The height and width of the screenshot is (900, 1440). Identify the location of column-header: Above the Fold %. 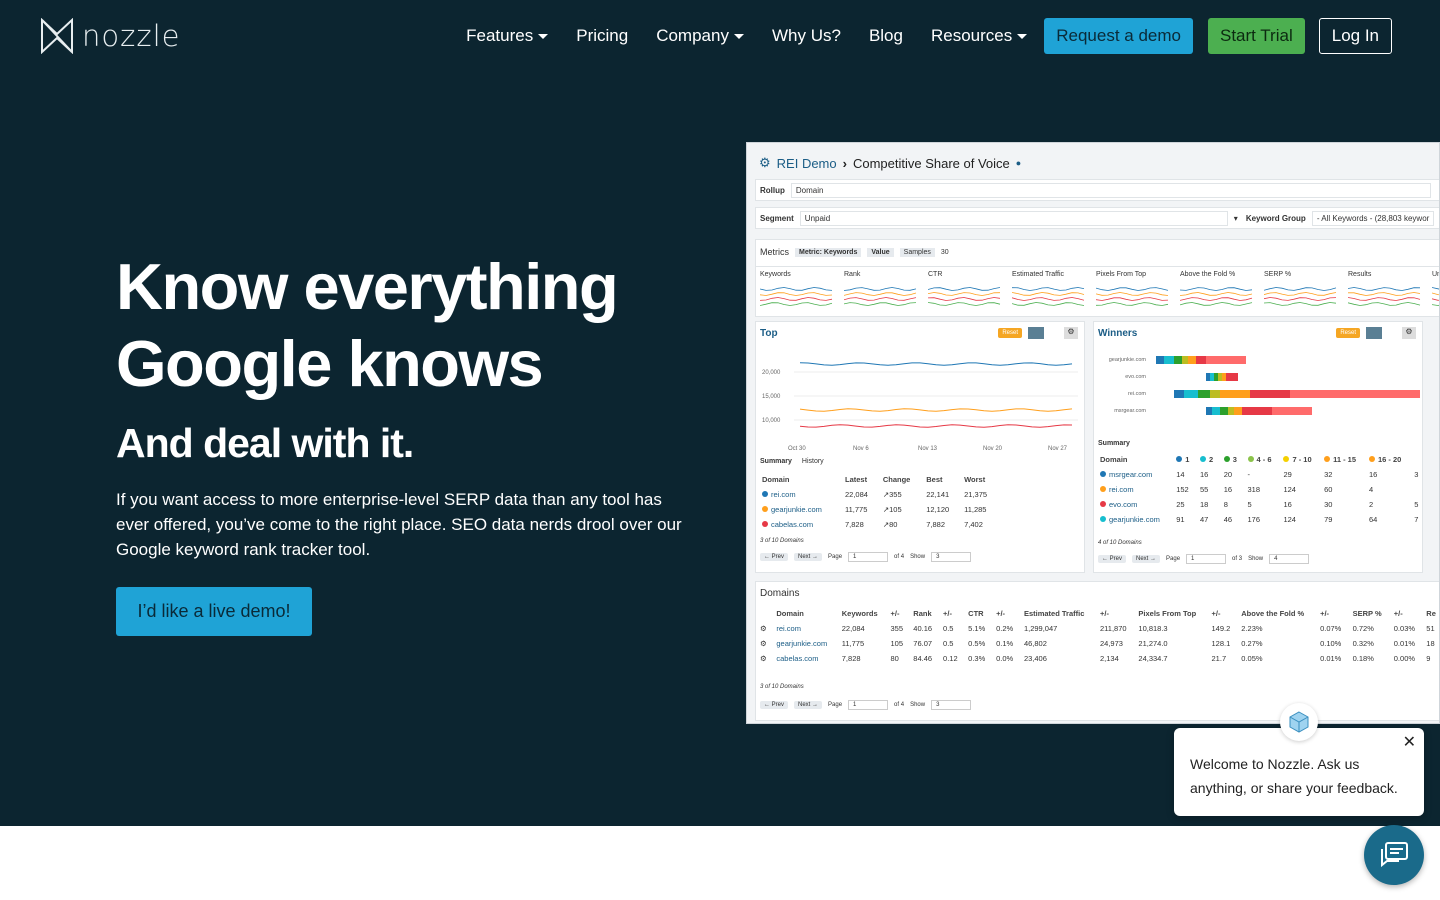
(1273, 613).